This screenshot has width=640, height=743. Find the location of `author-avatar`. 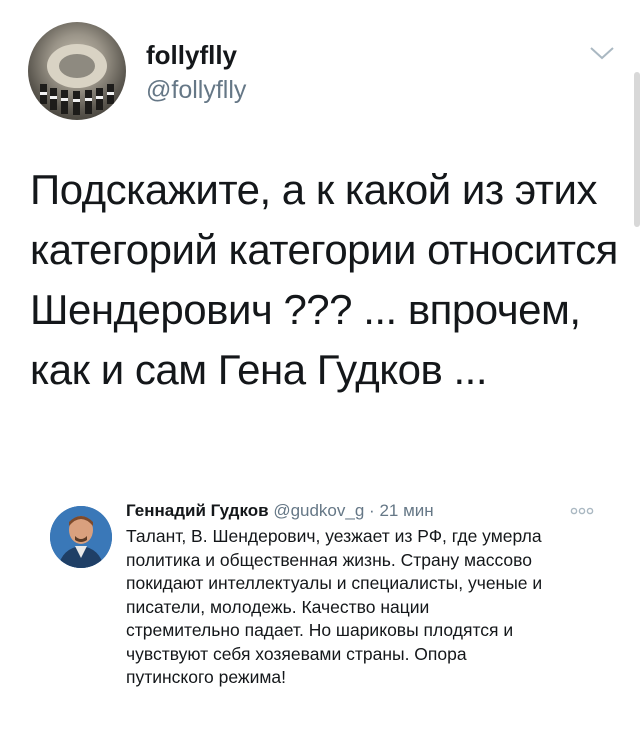

author-avatar is located at coordinates (77, 71).